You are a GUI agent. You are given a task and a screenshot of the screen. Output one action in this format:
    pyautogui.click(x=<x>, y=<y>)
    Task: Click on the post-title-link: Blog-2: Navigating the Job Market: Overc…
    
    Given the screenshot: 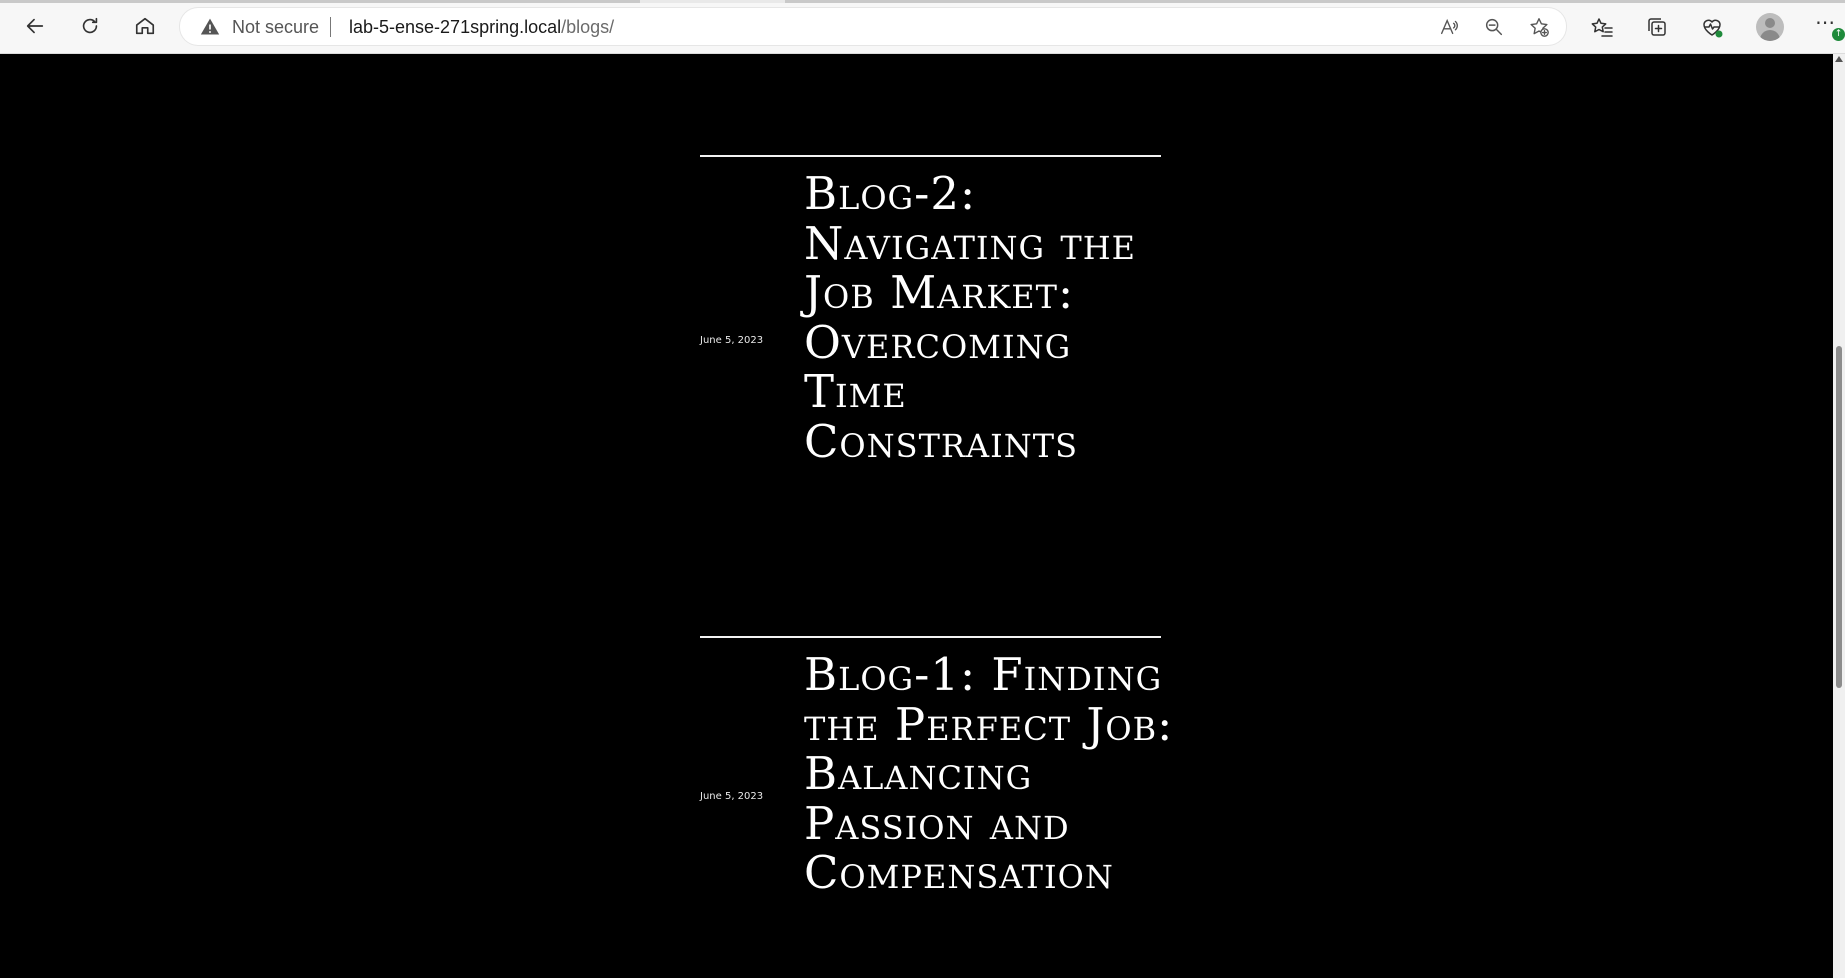 What is the action you would take?
    pyautogui.click(x=989, y=317)
    